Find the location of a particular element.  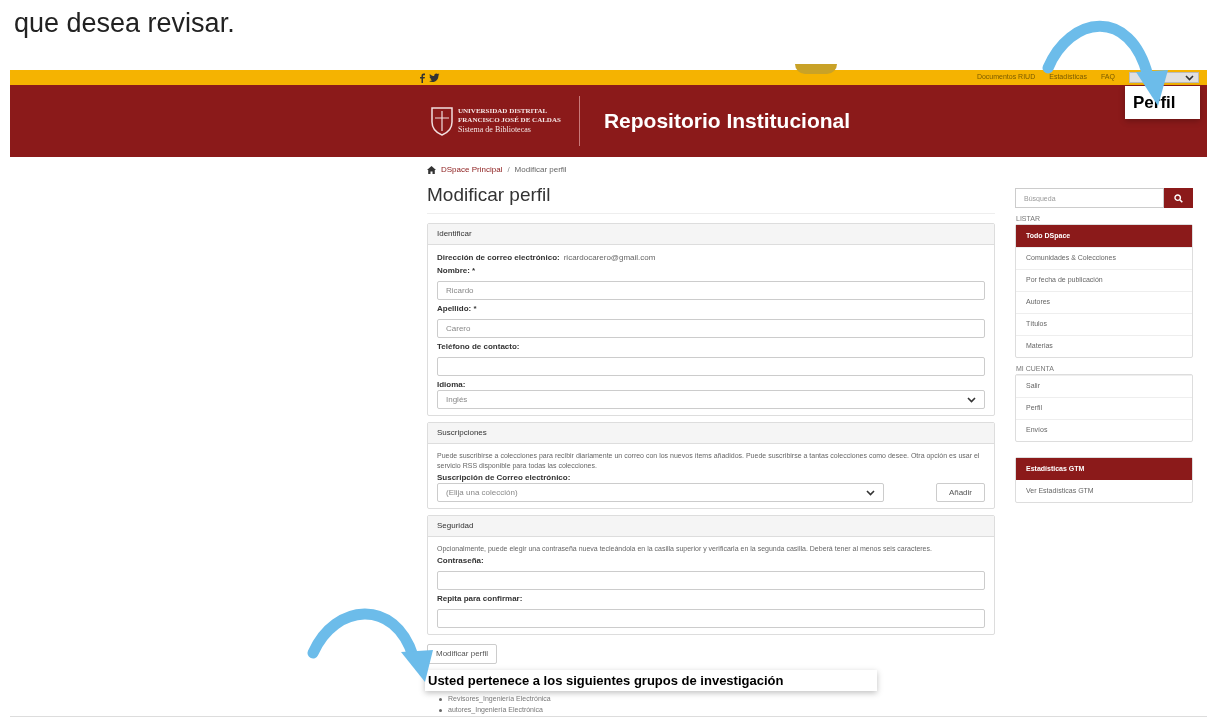

field-label: Nombre: * is located at coordinates (457, 270).